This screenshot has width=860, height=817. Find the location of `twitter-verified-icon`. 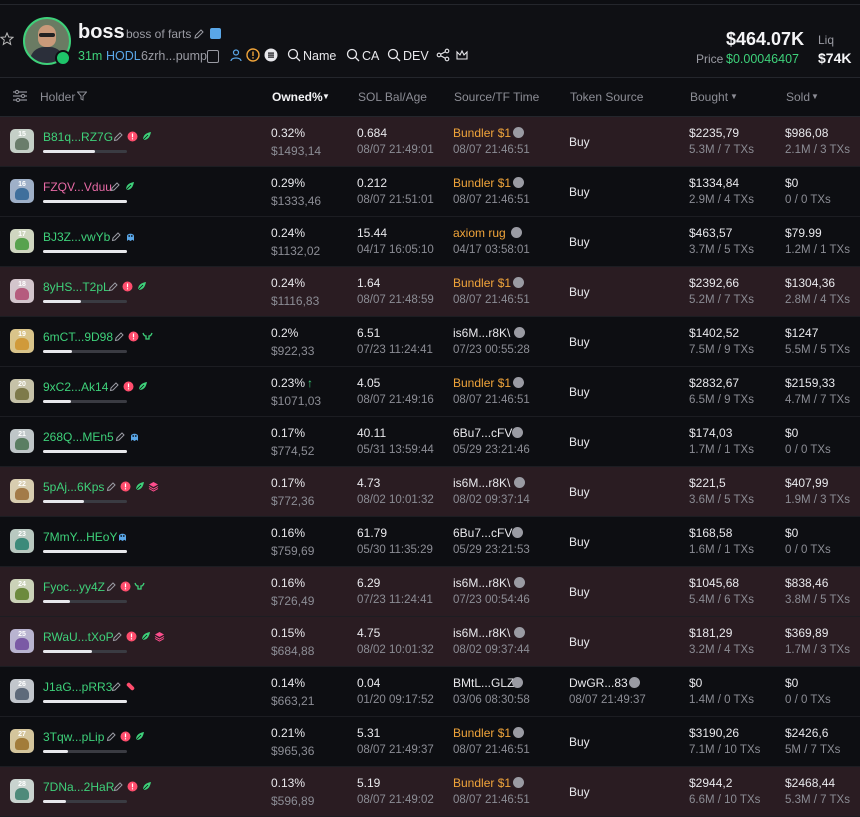

twitter-verified-icon is located at coordinates (215, 33).